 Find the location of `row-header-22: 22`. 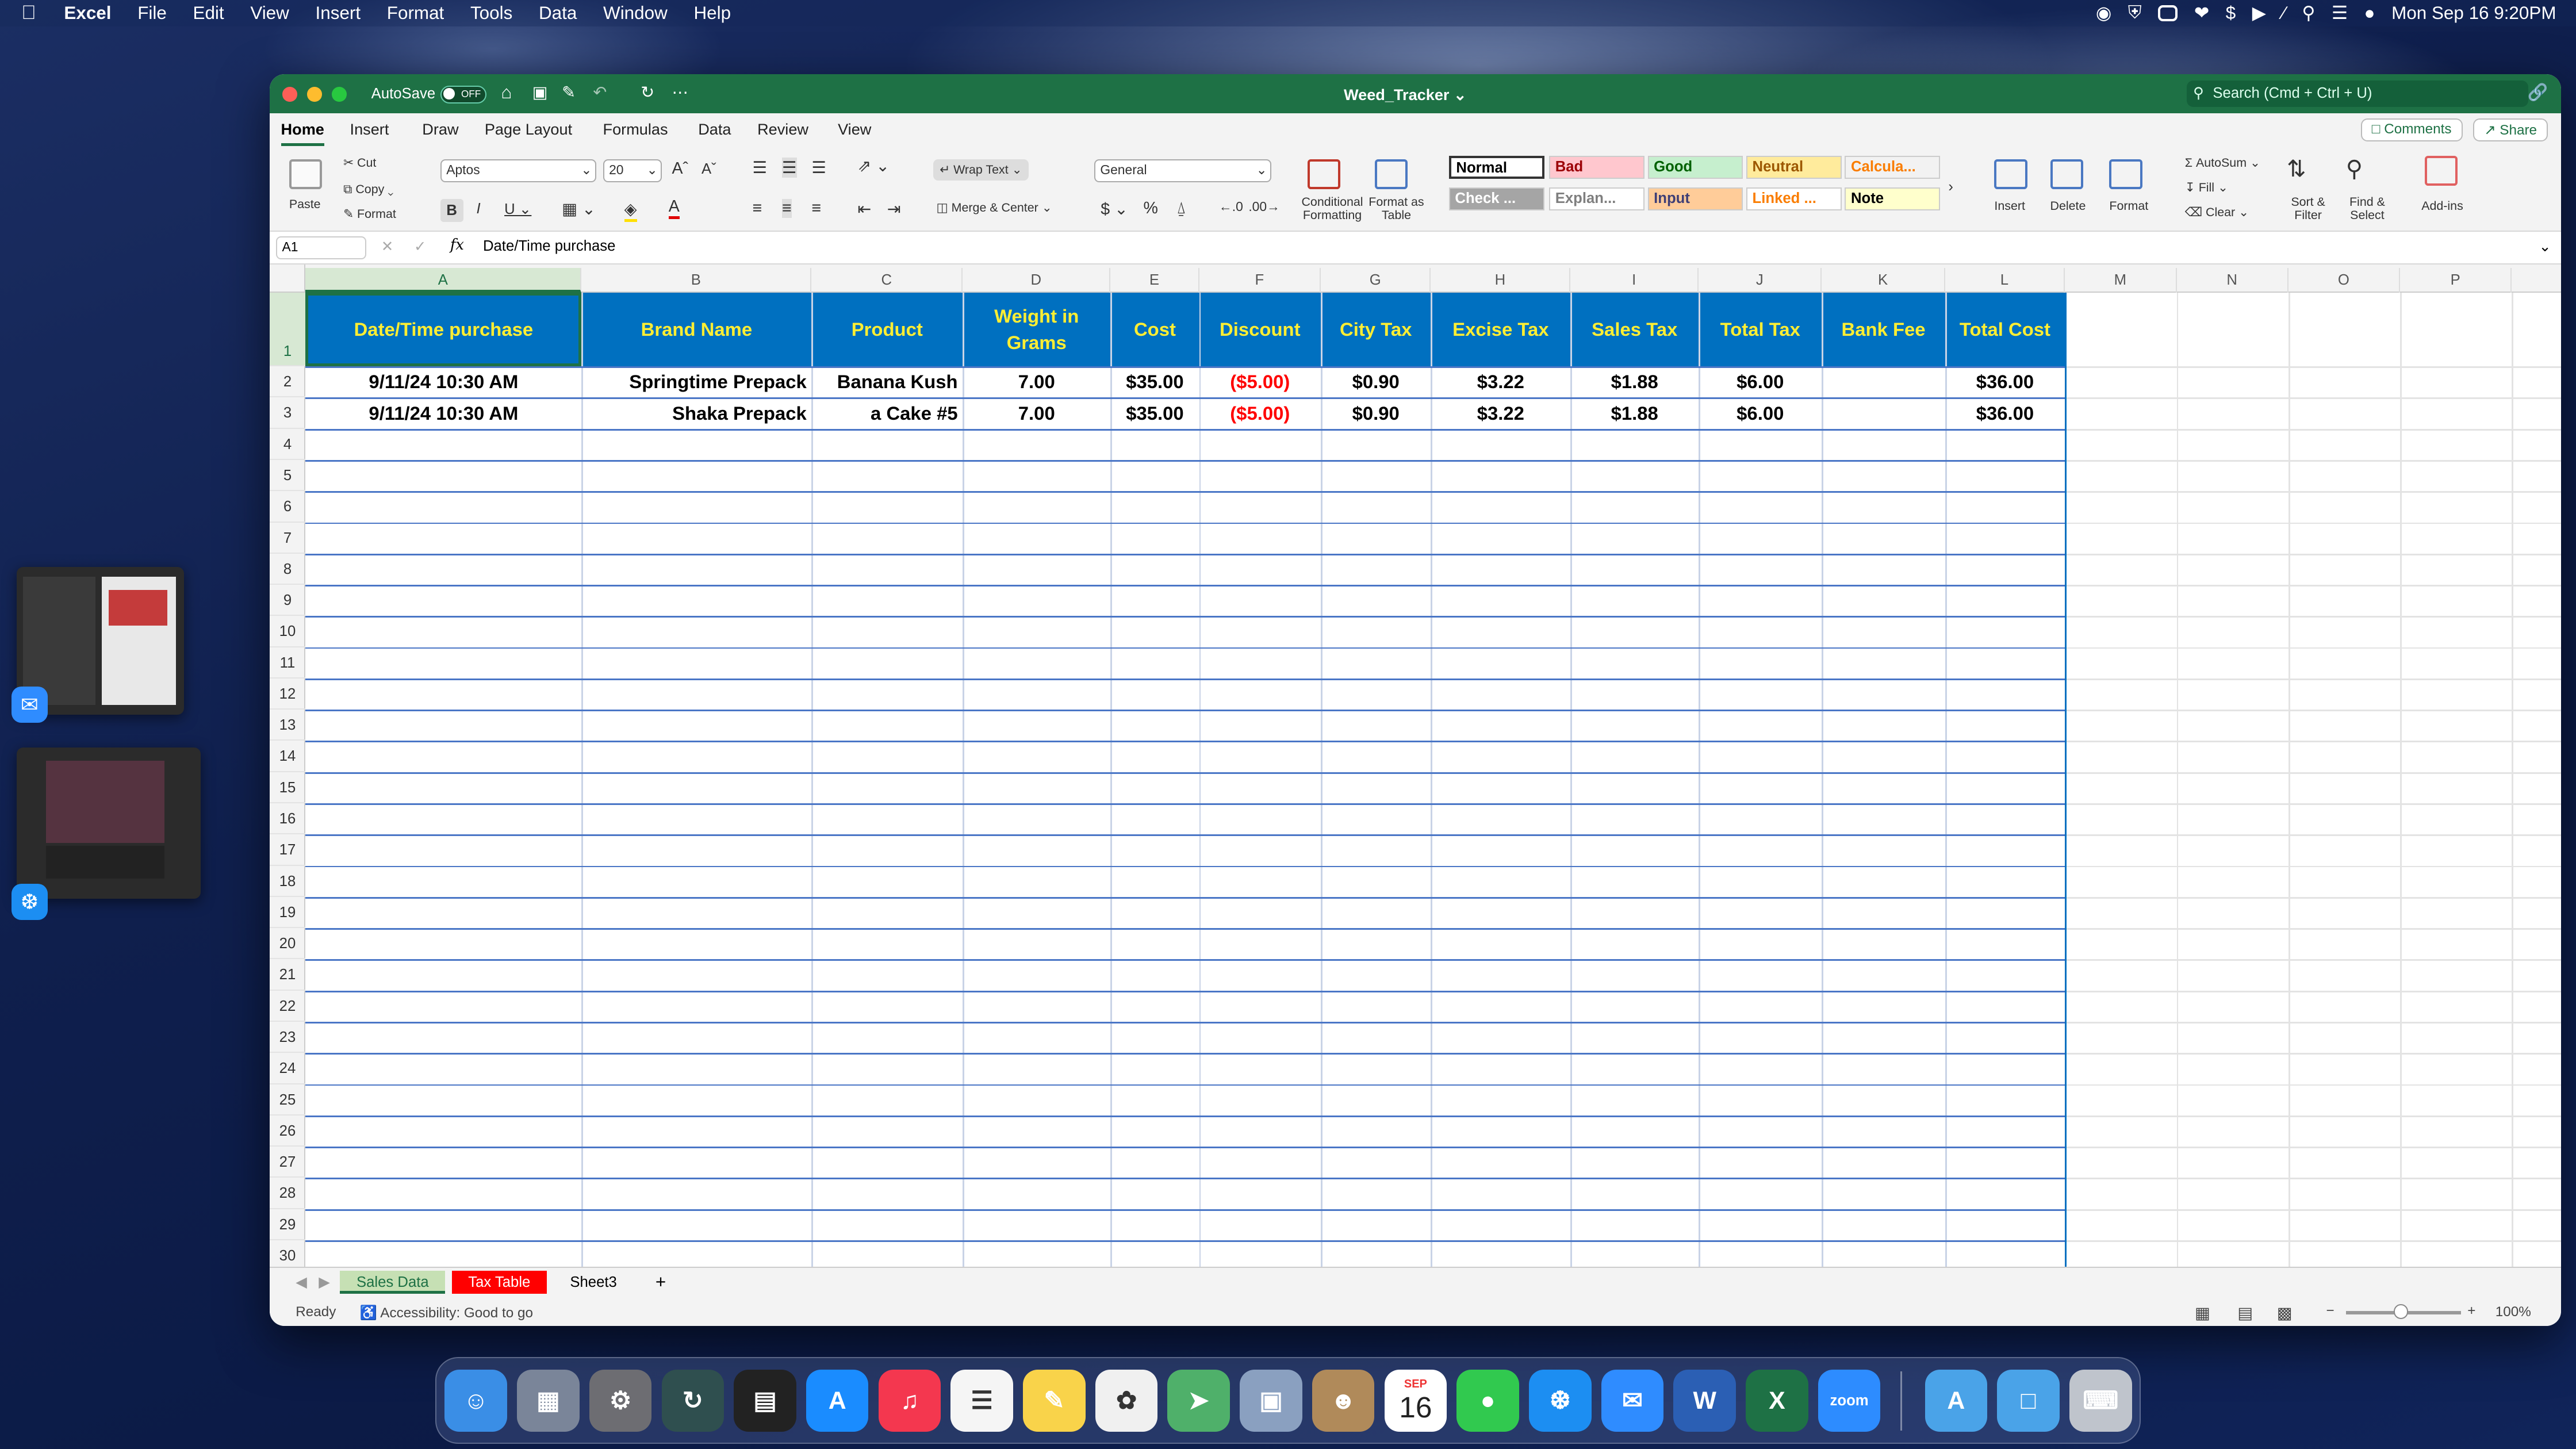

row-header-22: 22 is located at coordinates (287, 1006).